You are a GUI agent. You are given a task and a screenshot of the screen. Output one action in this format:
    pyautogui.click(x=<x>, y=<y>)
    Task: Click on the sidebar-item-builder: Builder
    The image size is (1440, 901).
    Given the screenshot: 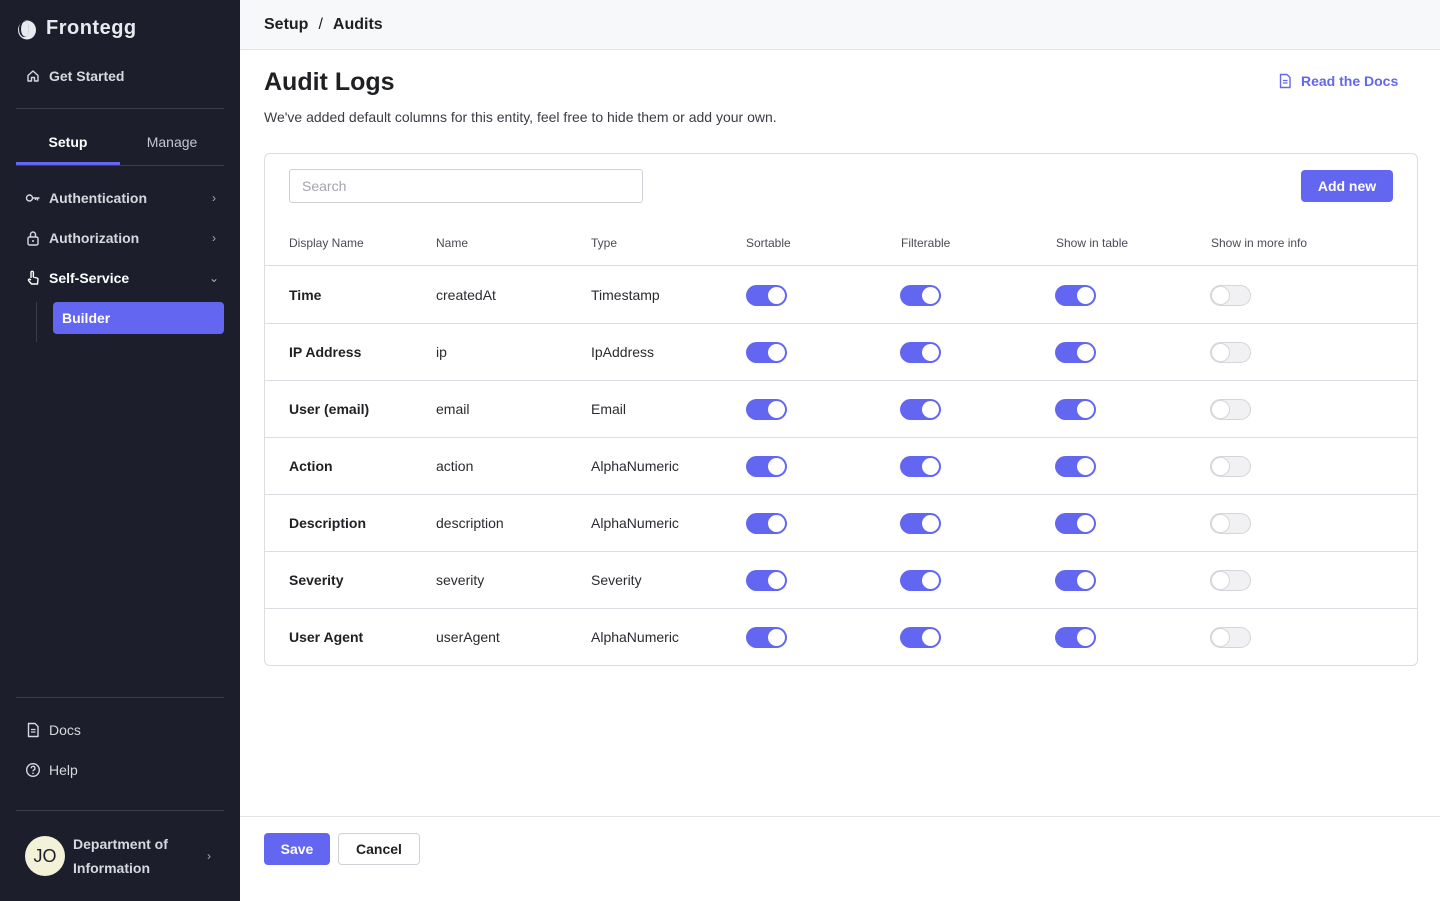 What is the action you would take?
    pyautogui.click(x=138, y=318)
    